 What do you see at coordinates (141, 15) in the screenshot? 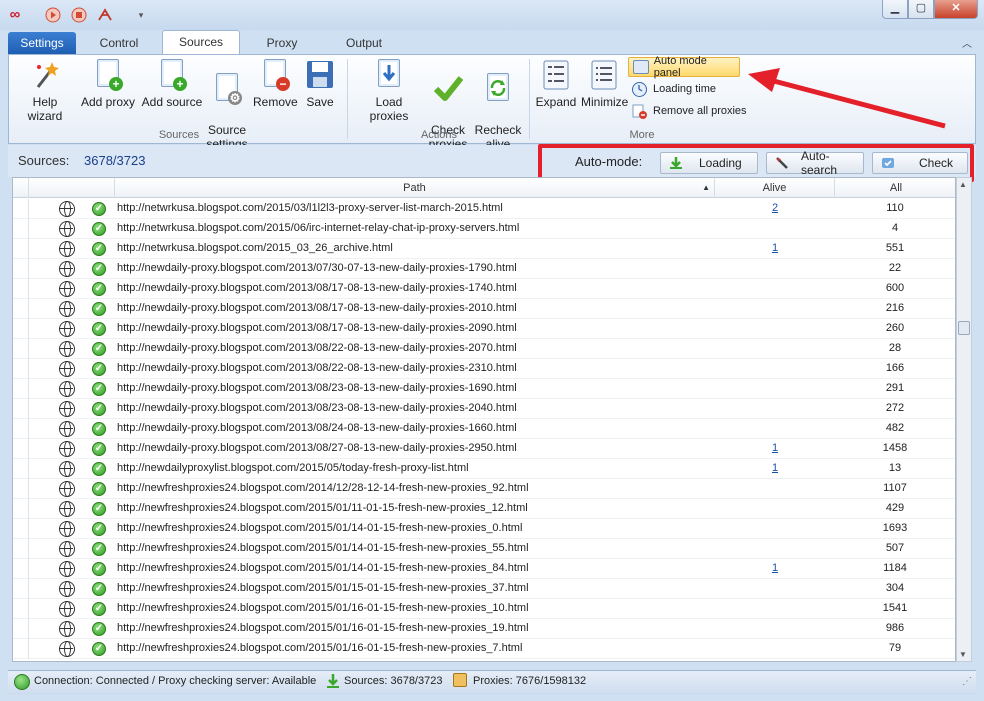
I see `dropdown-icon: ▾` at bounding box center [141, 15].